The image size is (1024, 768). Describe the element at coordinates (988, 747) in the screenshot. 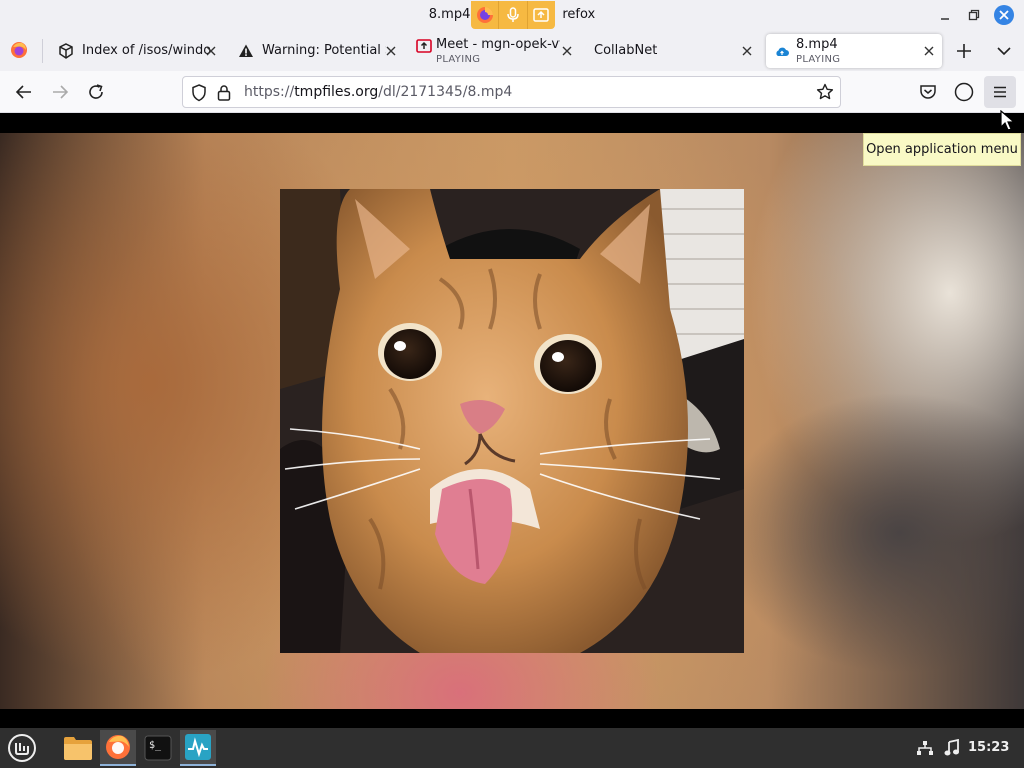

I see `clock: 15:23` at that location.